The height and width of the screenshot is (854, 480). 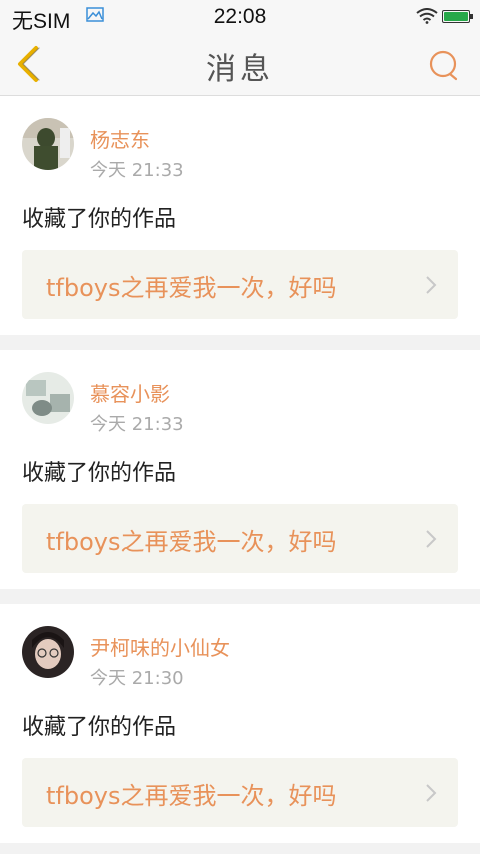 What do you see at coordinates (137, 678) in the screenshot?
I see `timestamp: 今天 21:30` at bounding box center [137, 678].